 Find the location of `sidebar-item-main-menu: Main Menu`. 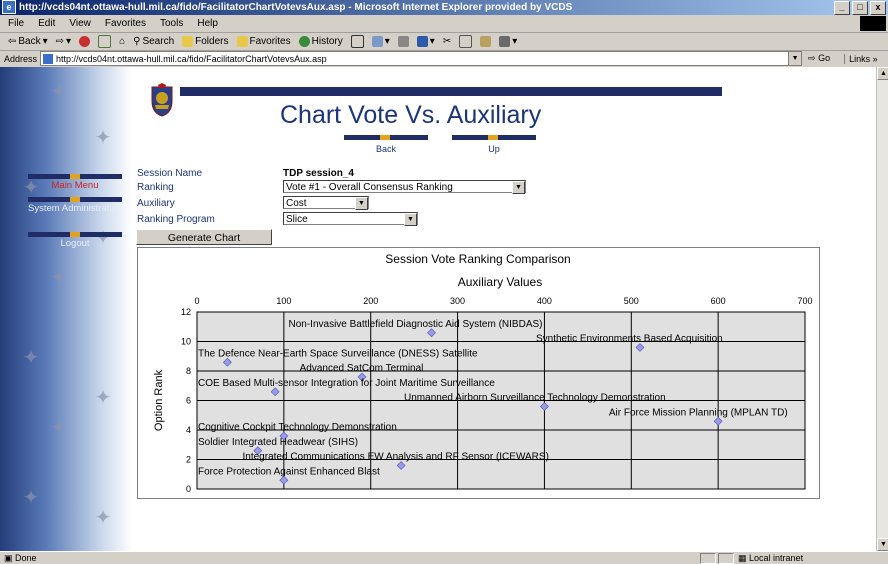

sidebar-item-main-menu: Main Menu is located at coordinates (75, 182).